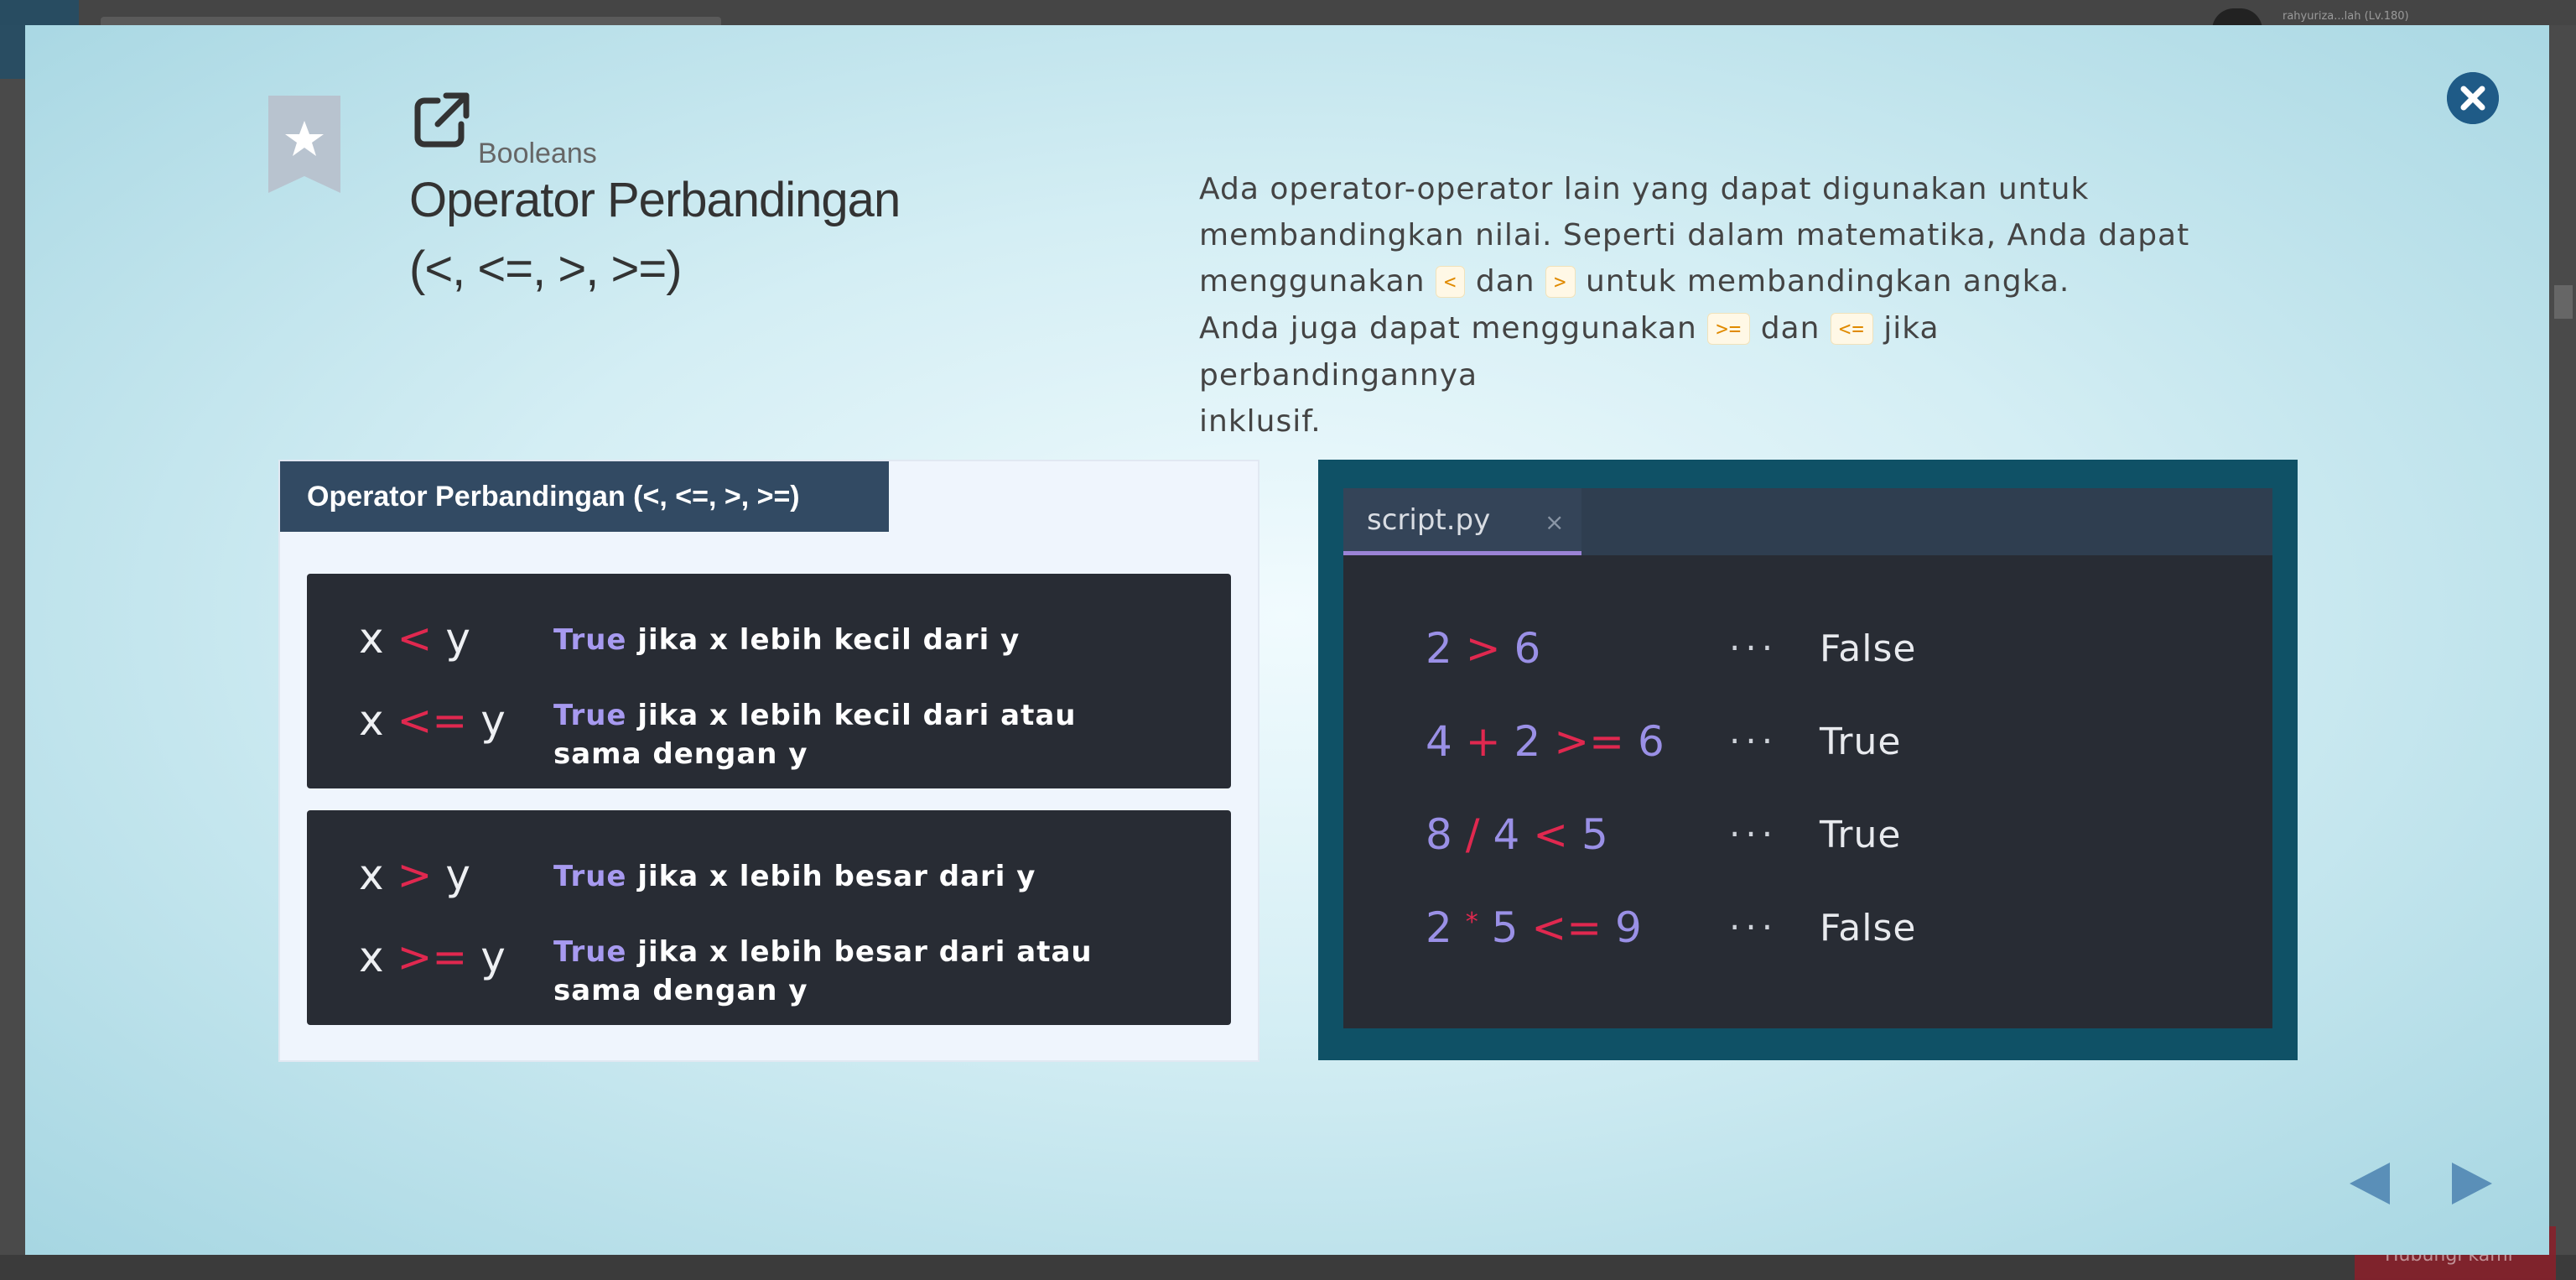  I want to click on description-text: jika x lebih besar dari y, so click(836, 876).